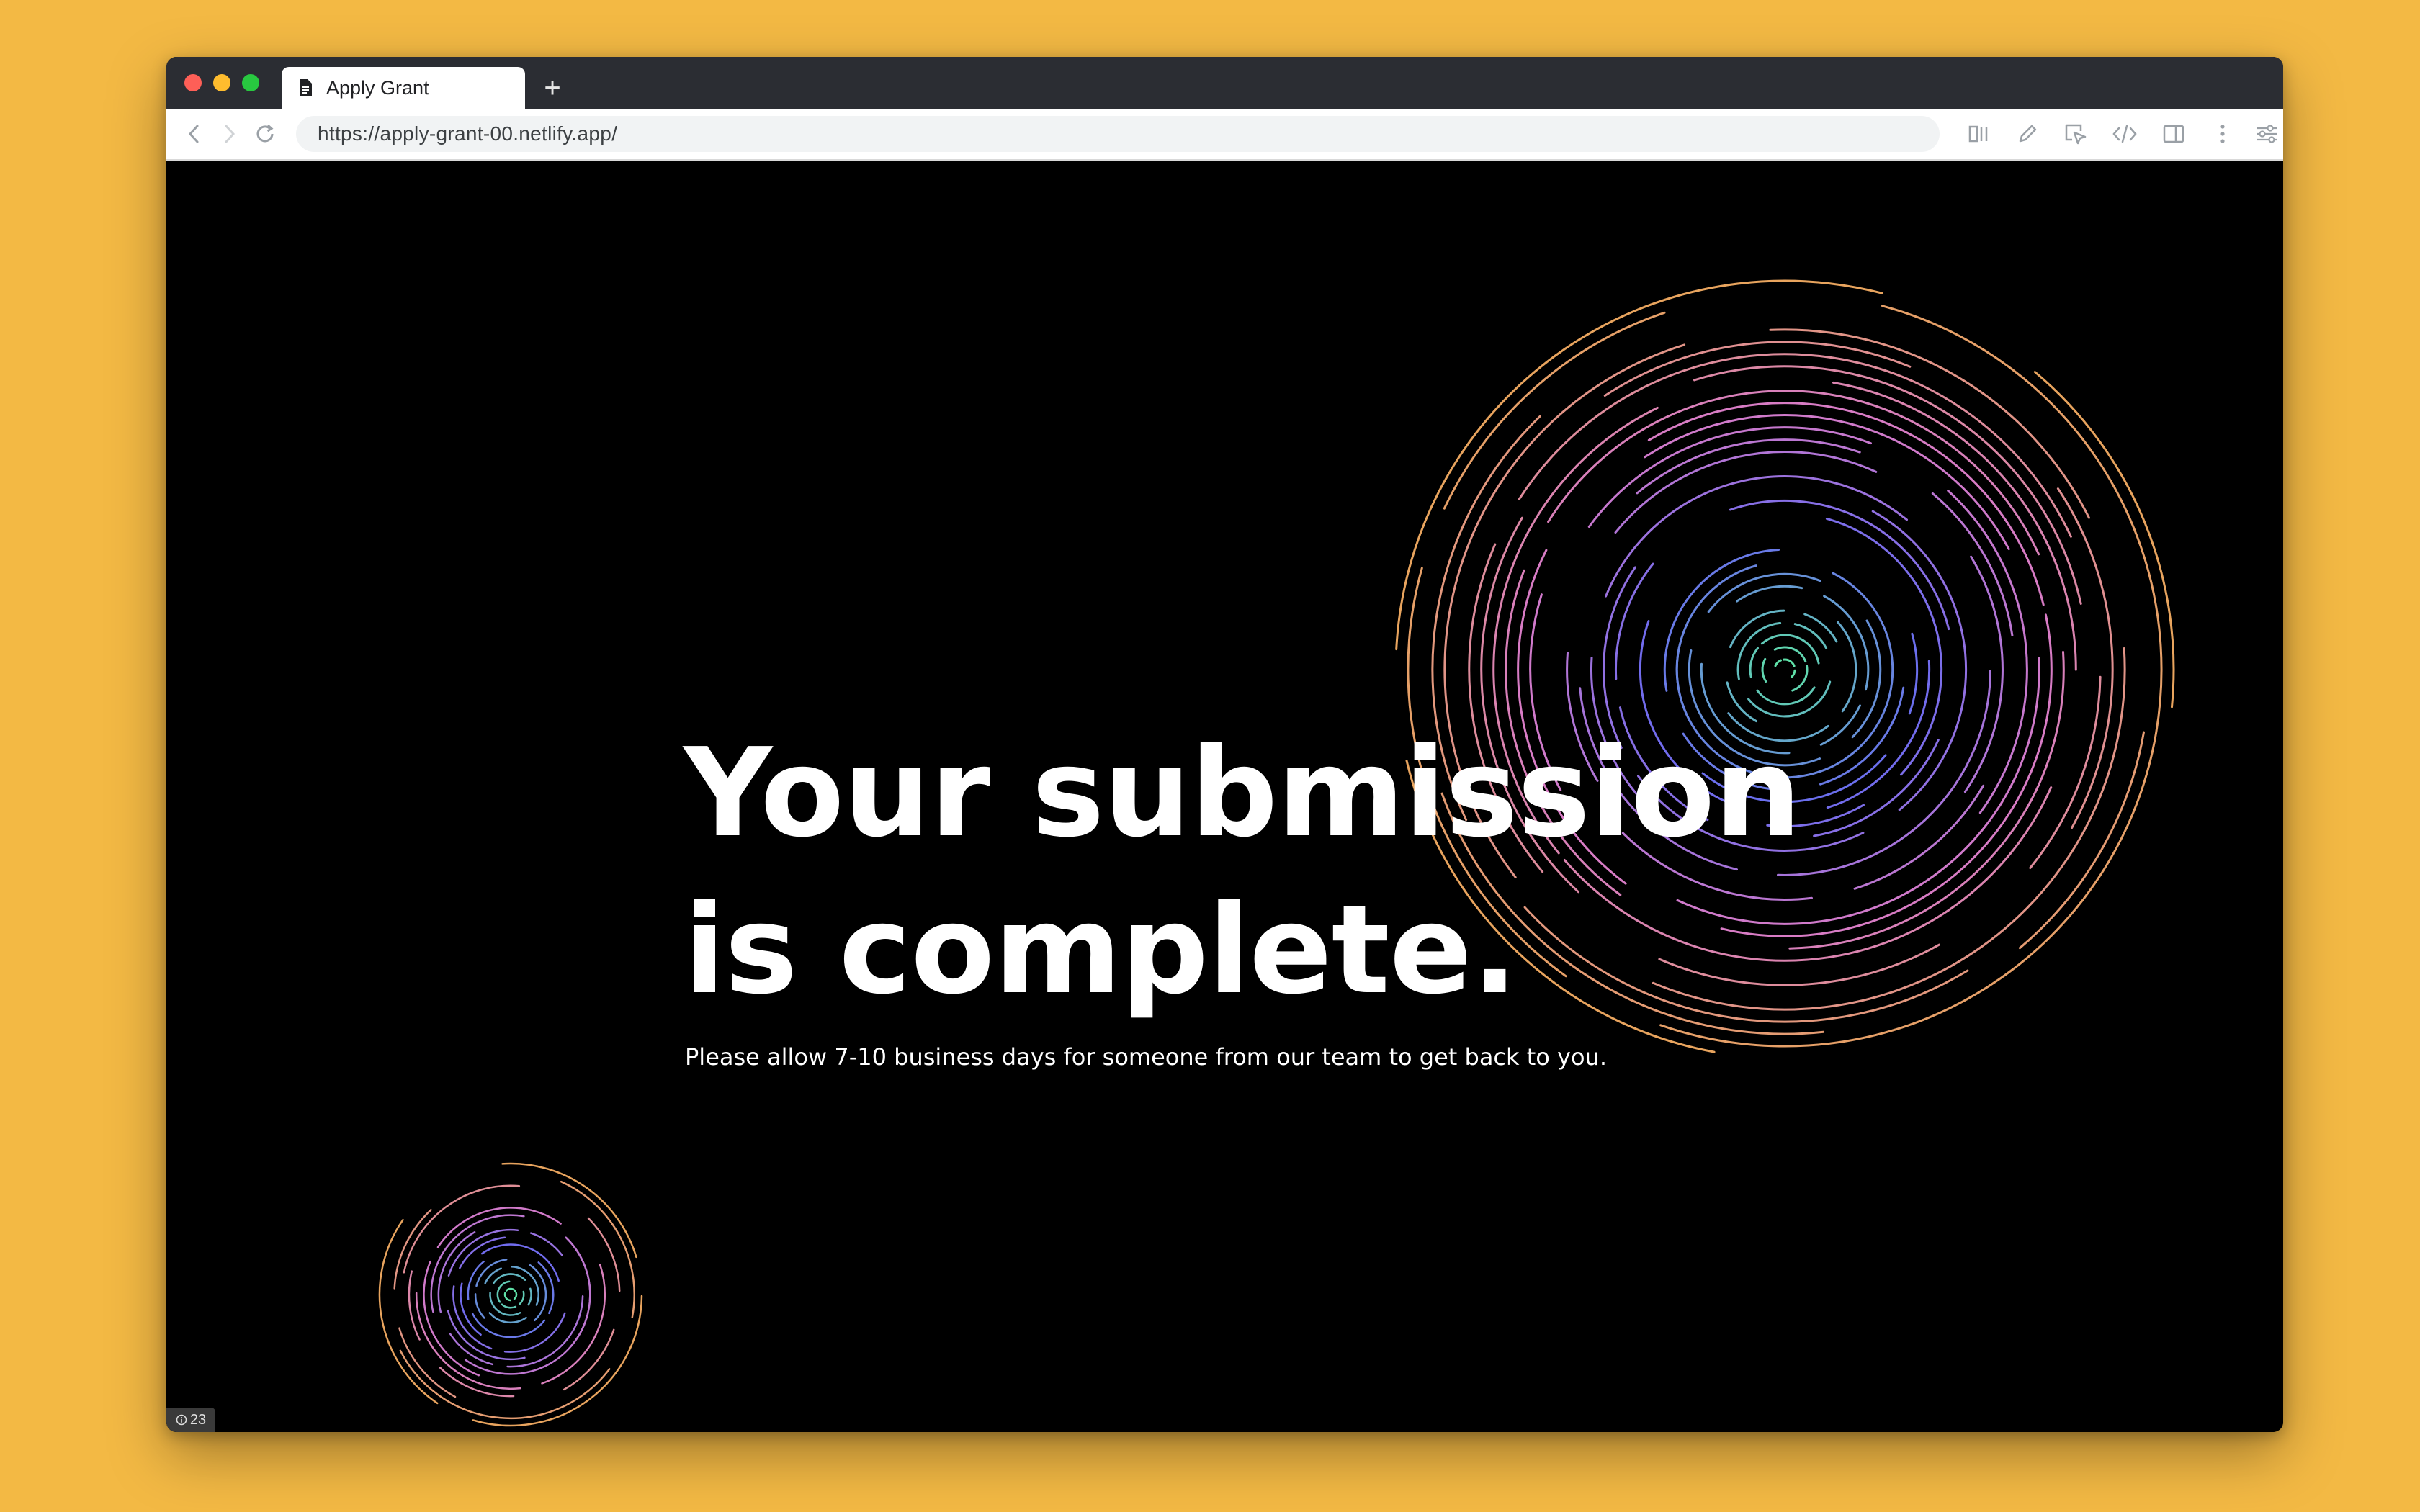 The height and width of the screenshot is (1512, 2420). I want to click on reload-icon, so click(265, 134).